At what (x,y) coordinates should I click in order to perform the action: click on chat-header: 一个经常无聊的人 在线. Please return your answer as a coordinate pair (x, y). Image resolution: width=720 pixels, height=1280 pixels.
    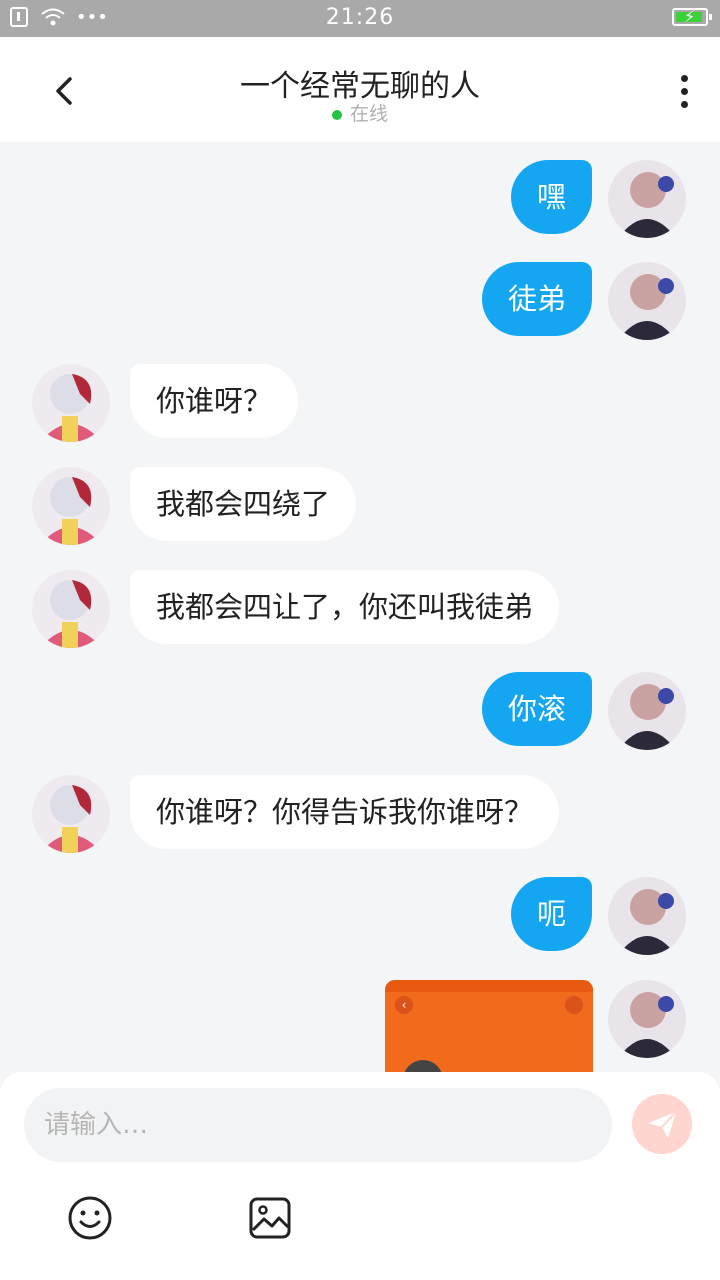
    Looking at the image, I should click on (360, 89).